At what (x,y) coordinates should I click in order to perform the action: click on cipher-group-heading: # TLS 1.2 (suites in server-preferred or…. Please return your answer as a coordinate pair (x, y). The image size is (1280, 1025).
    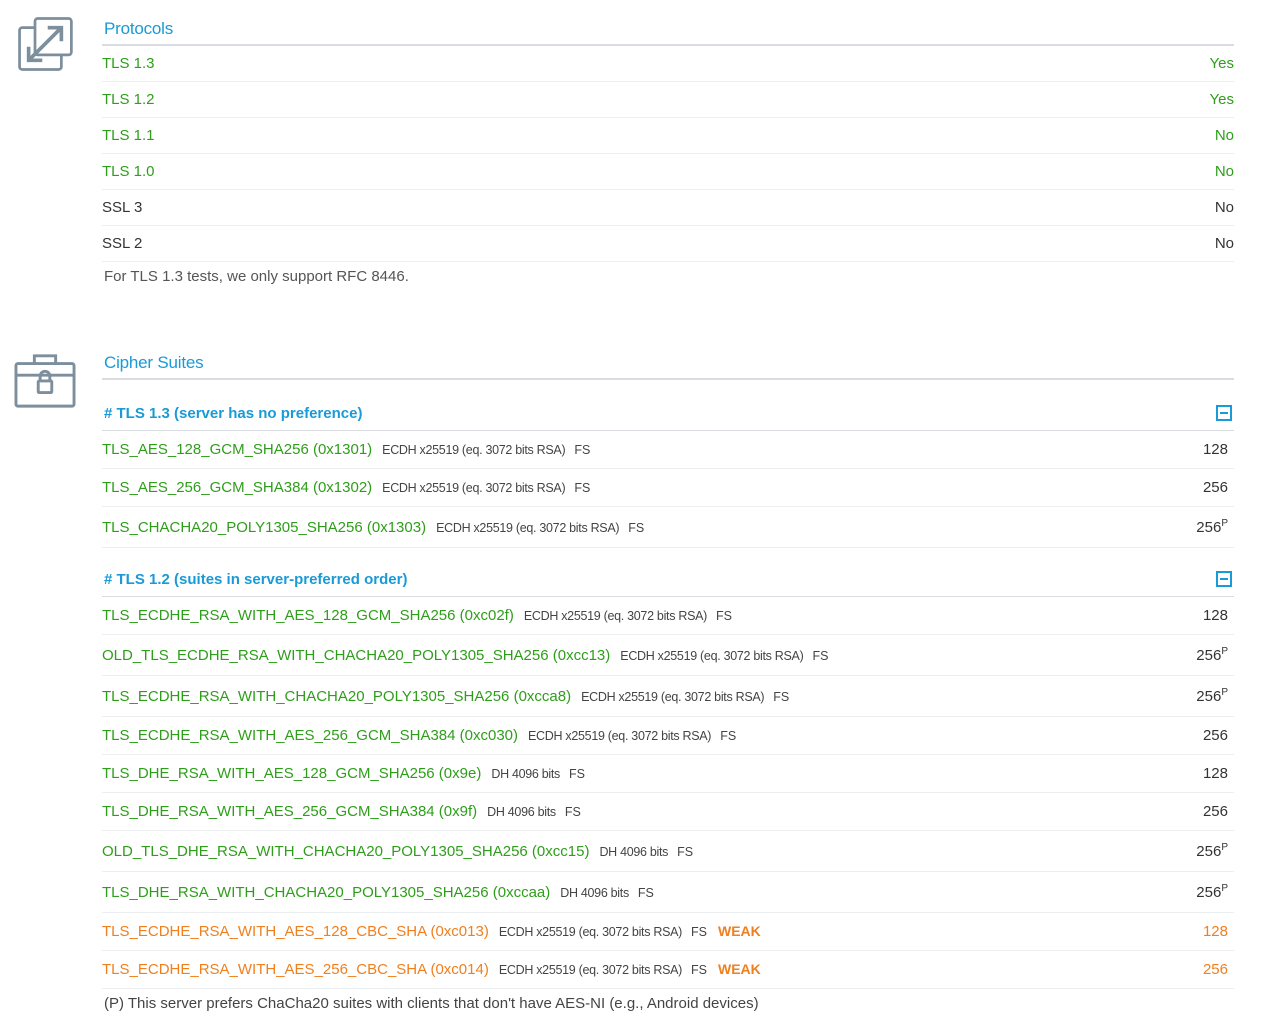
    Looking at the image, I should click on (668, 579).